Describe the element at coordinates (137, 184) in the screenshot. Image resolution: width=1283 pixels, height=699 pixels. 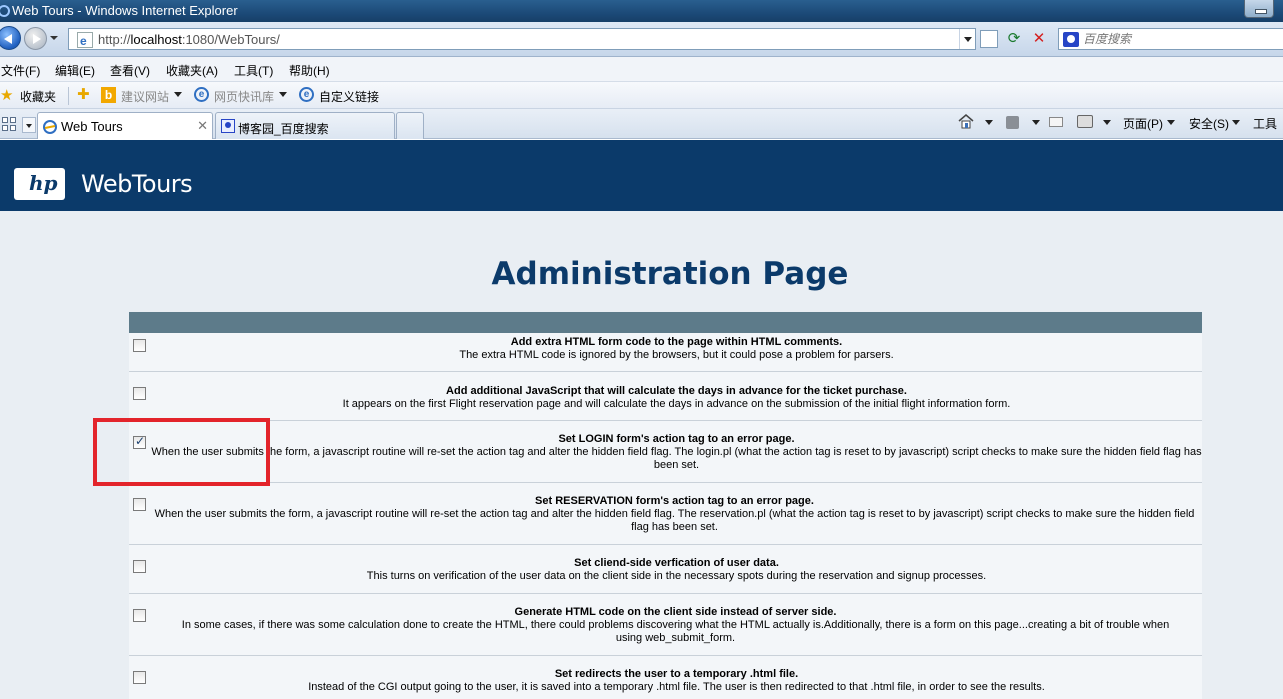
I see `site-brand: WebTours` at that location.